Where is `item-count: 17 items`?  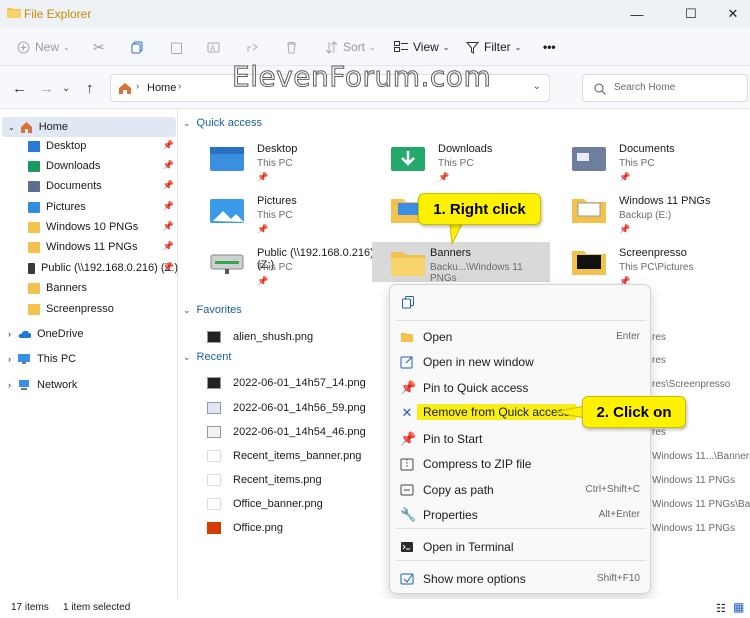
item-count: 17 items is located at coordinates (30, 607).